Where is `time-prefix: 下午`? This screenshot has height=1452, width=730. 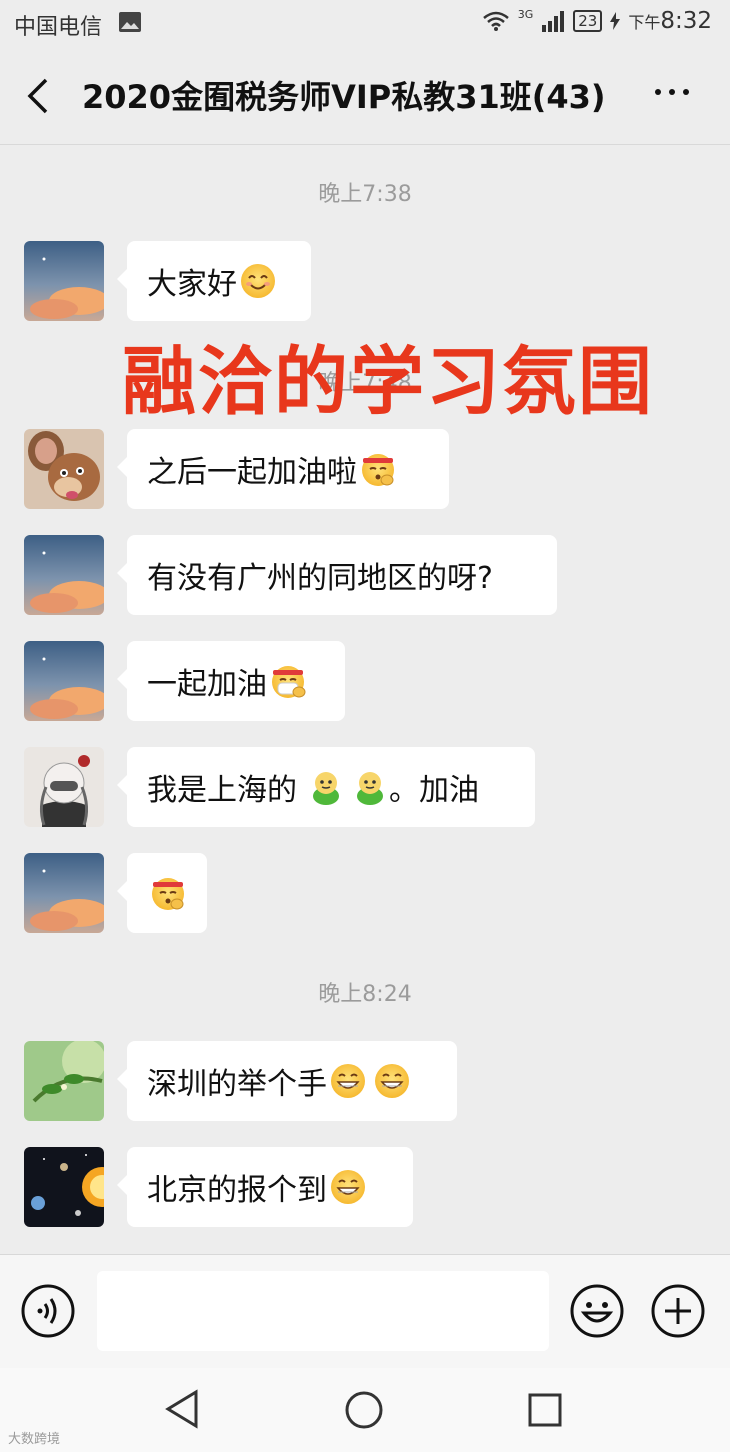 time-prefix: 下午 is located at coordinates (644, 22).